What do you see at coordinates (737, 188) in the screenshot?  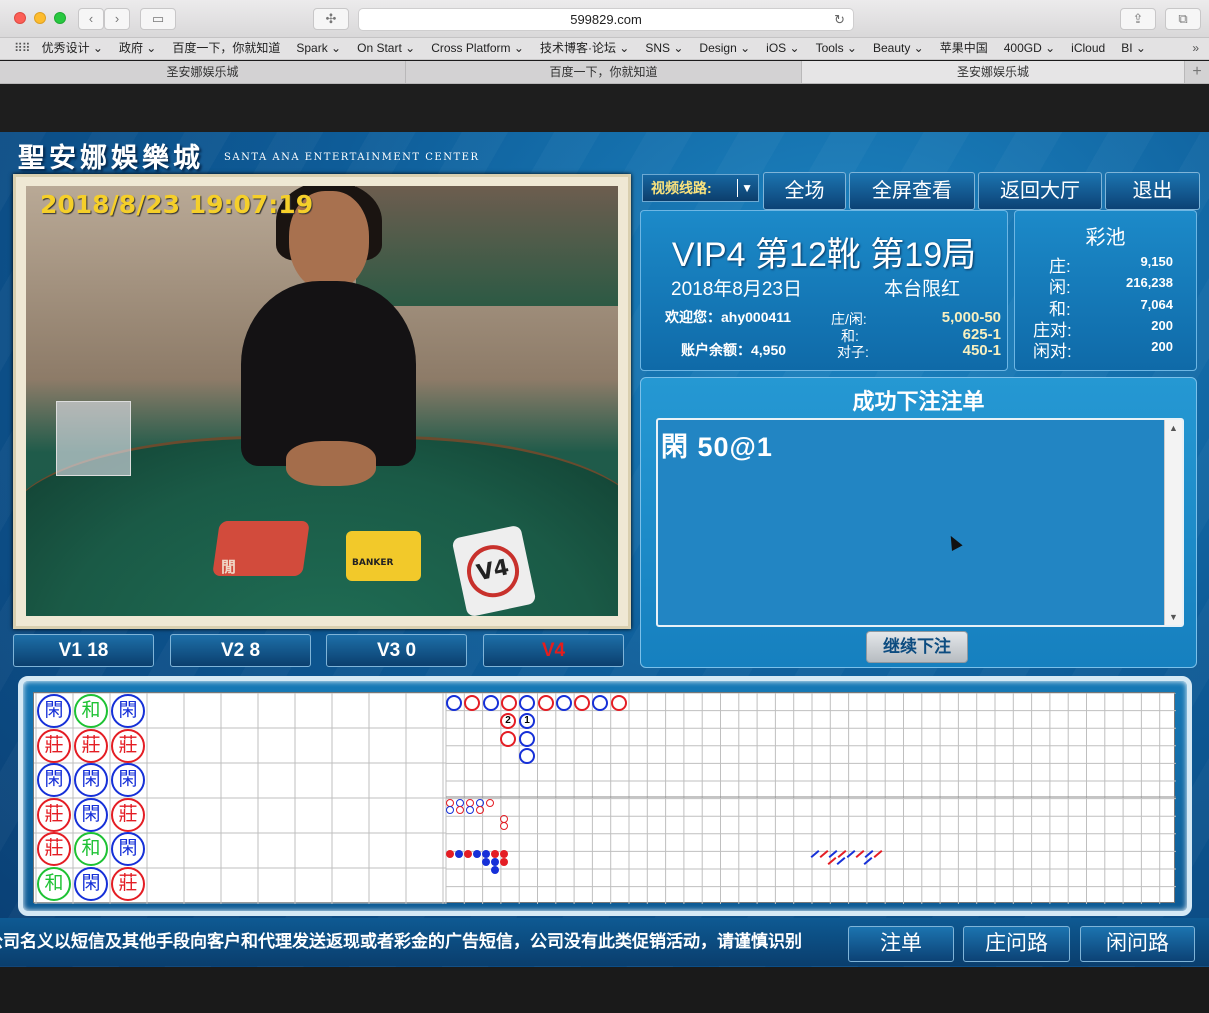 I see `select-divider` at bounding box center [737, 188].